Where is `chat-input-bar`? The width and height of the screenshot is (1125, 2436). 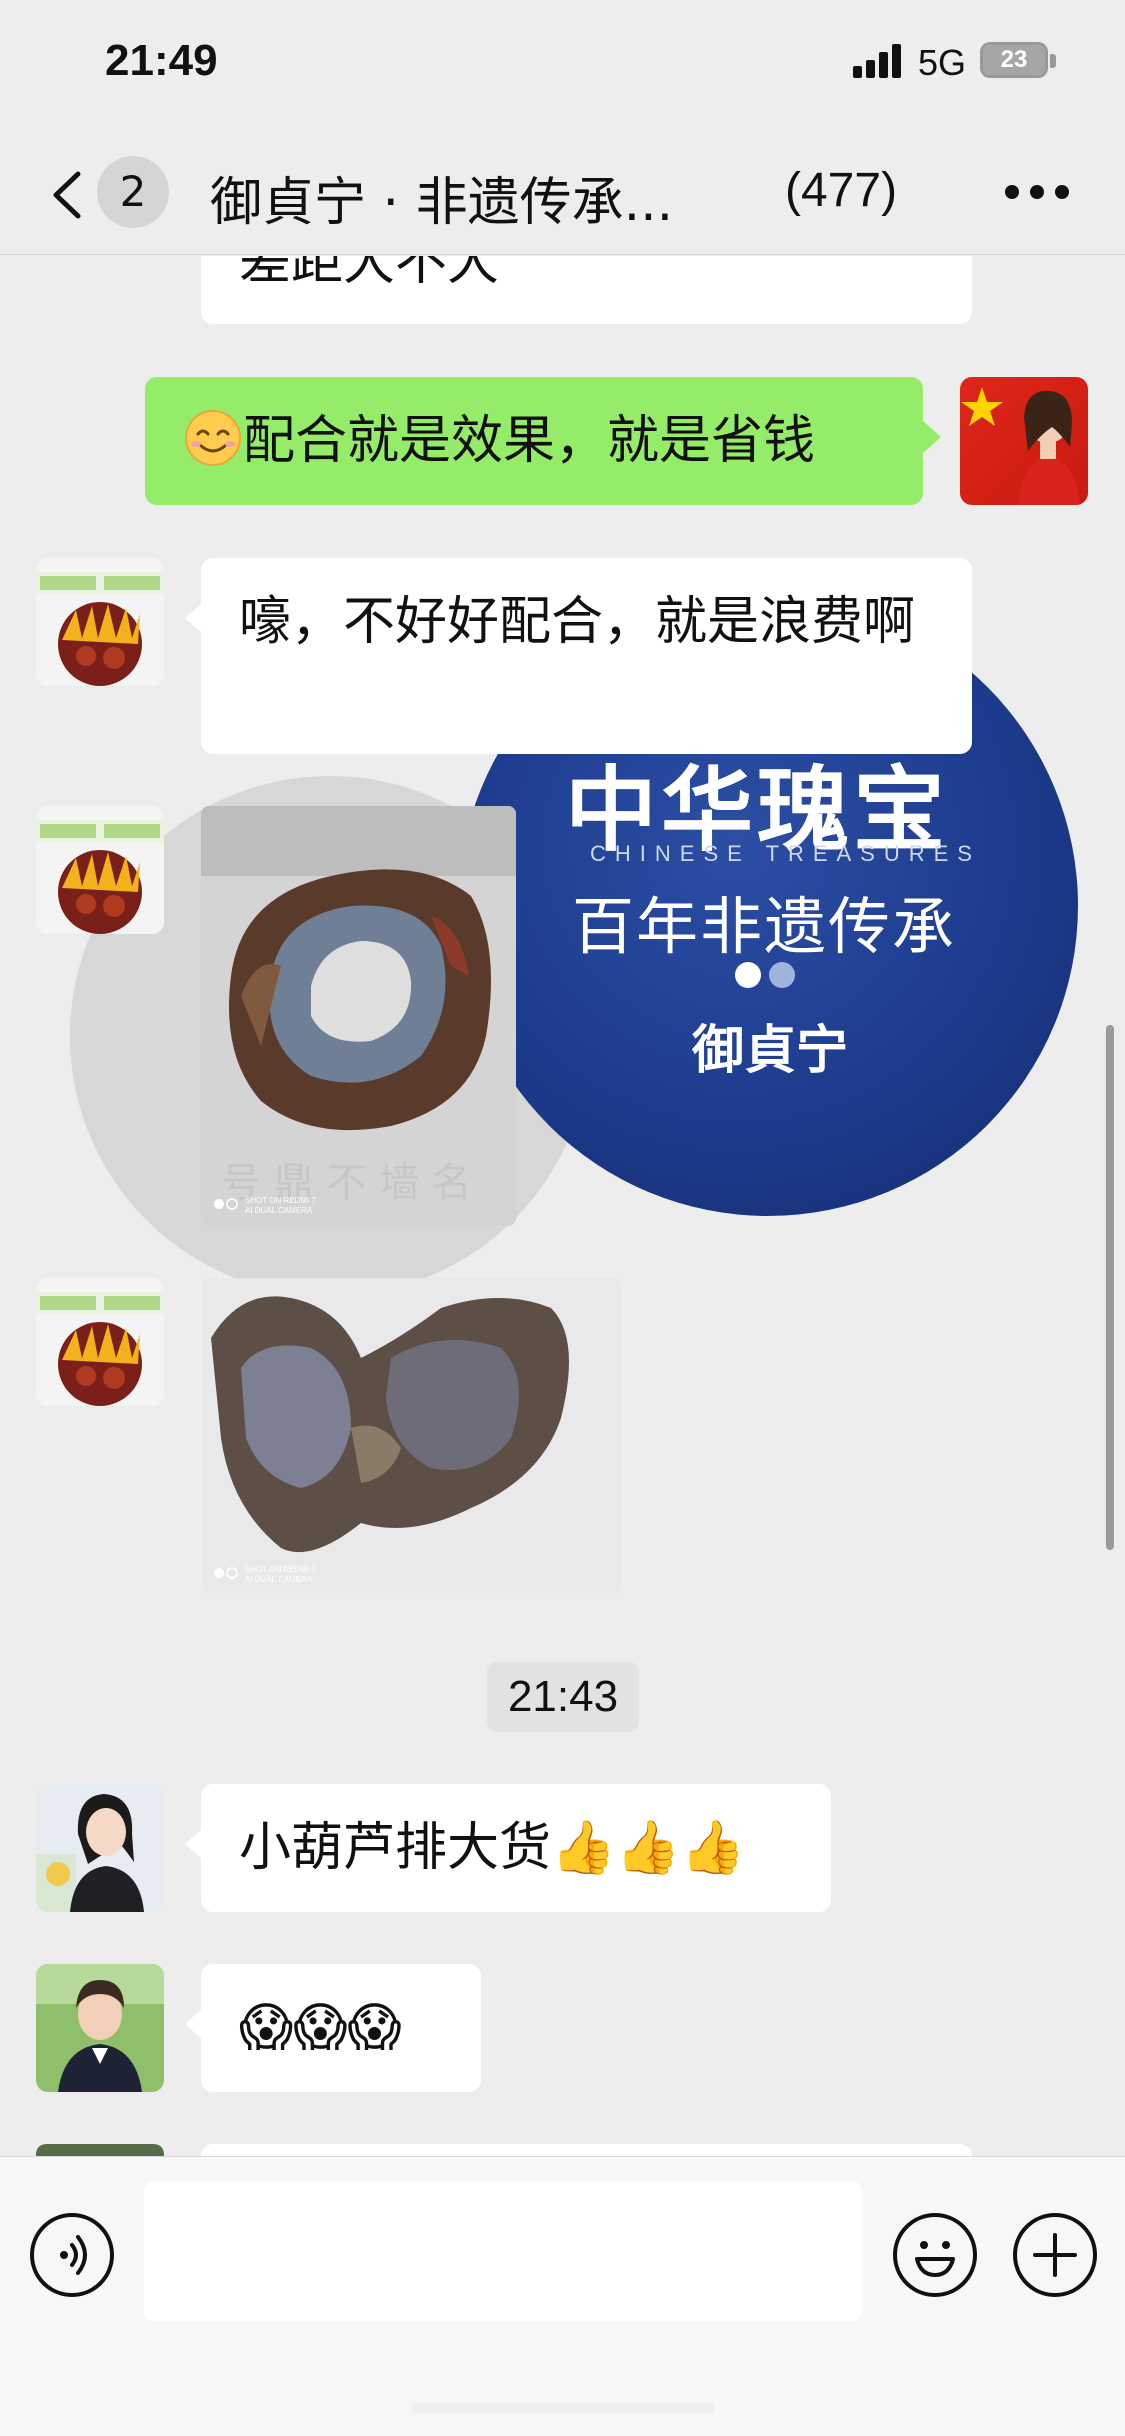 chat-input-bar is located at coordinates (562, 2296).